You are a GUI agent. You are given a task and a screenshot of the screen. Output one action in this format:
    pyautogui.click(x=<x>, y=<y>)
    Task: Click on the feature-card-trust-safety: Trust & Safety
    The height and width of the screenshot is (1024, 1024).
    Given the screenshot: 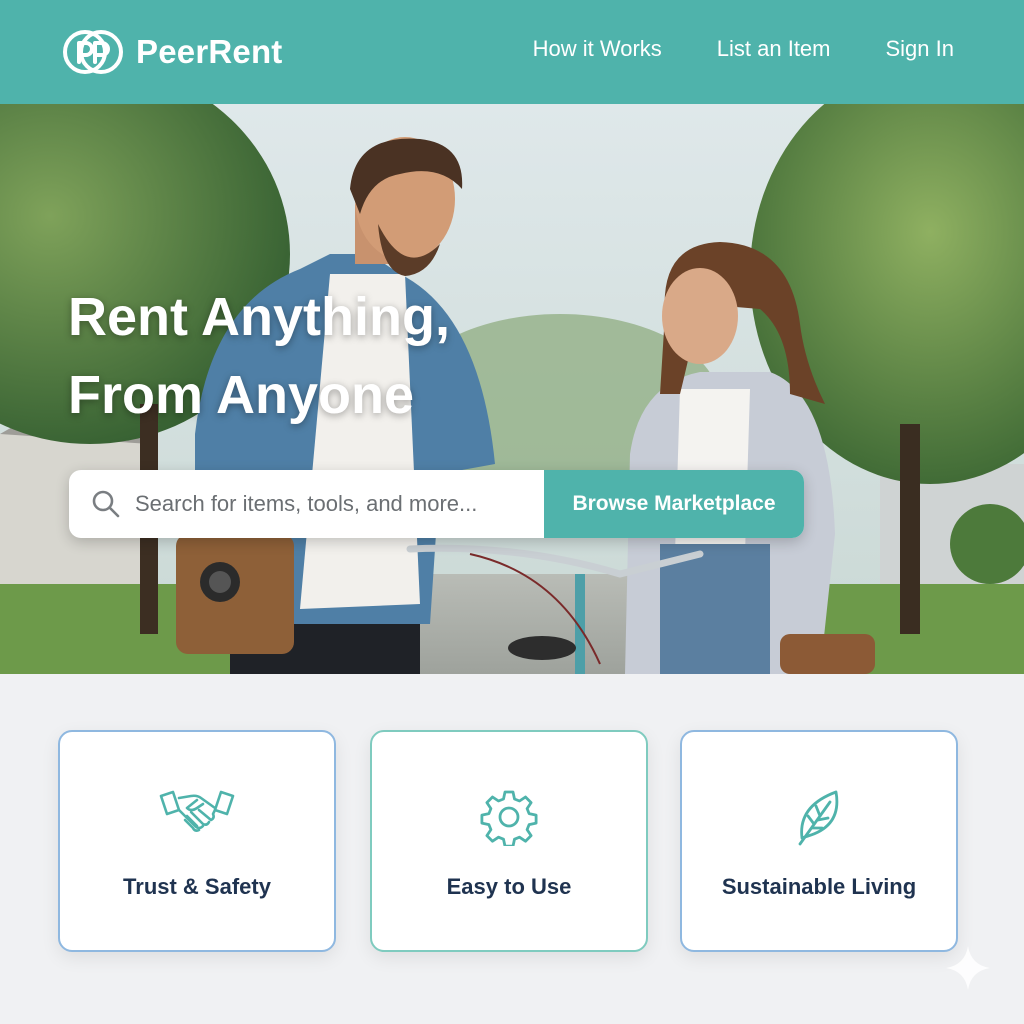 What is the action you would take?
    pyautogui.click(x=197, y=841)
    